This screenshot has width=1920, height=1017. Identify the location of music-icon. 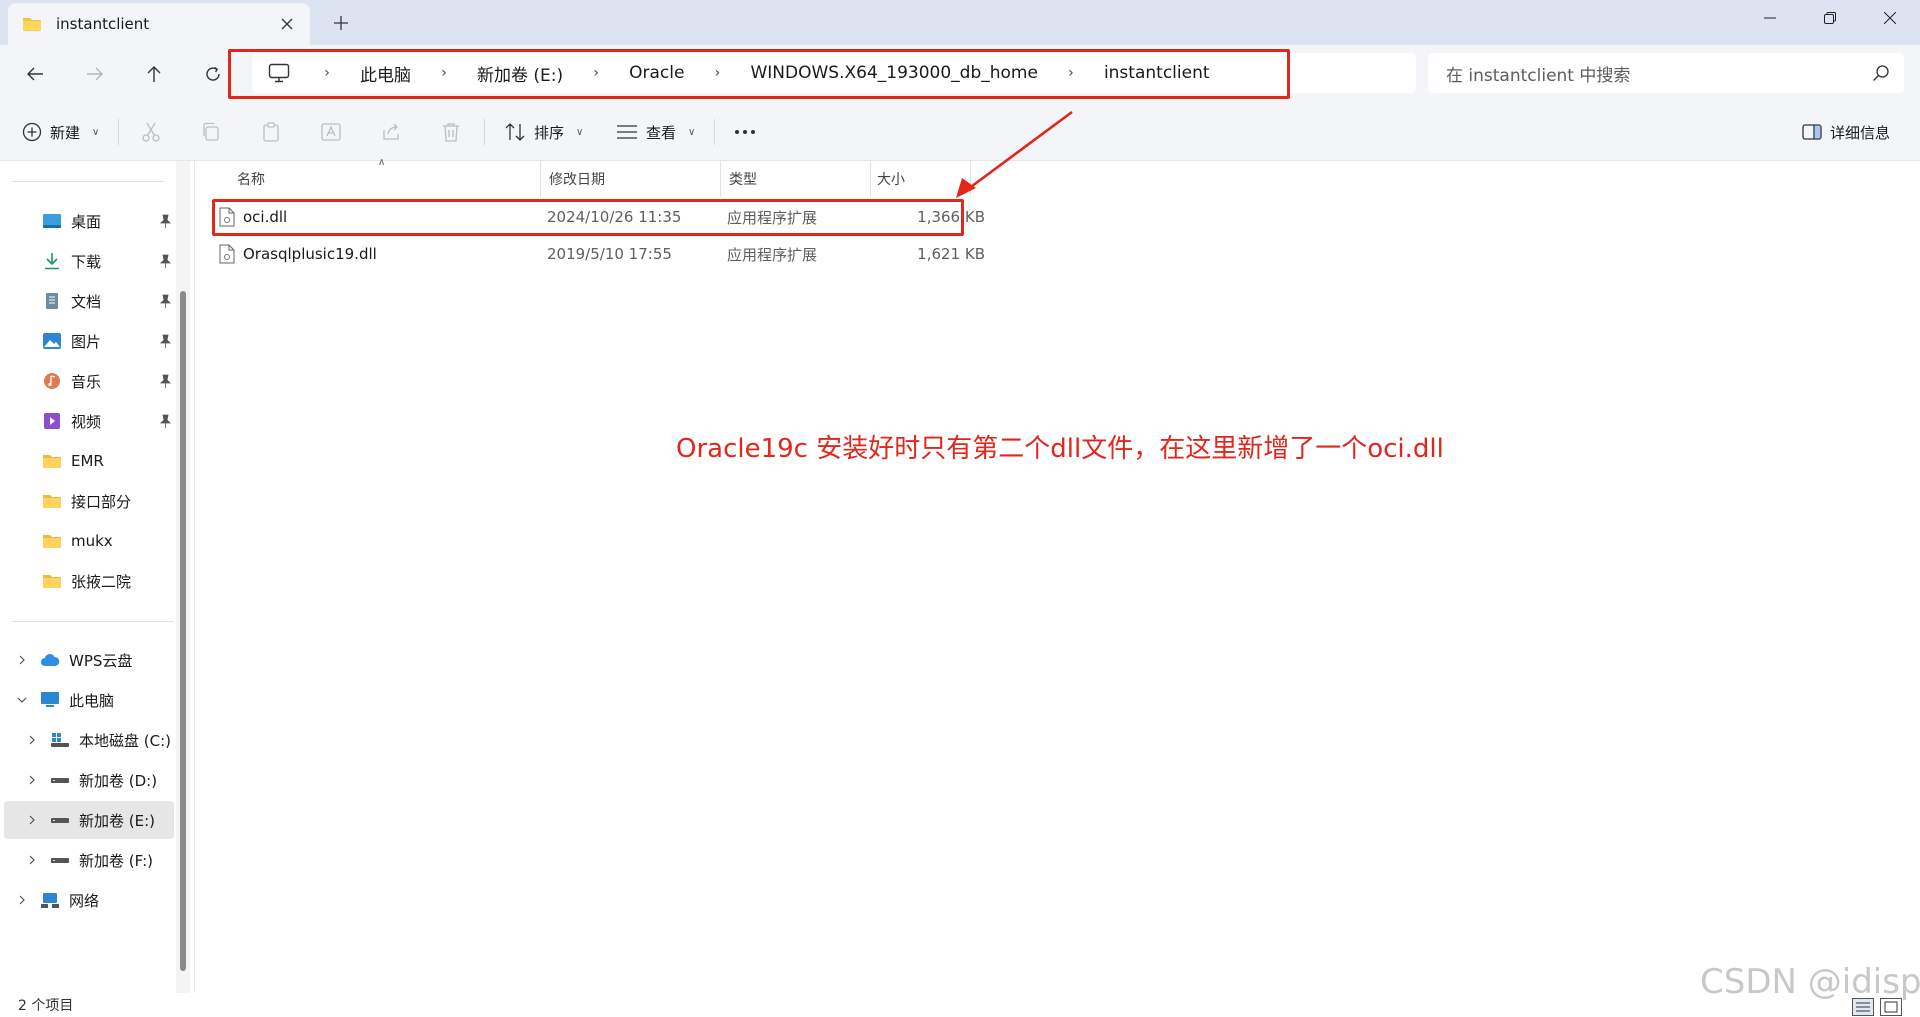
(52, 381).